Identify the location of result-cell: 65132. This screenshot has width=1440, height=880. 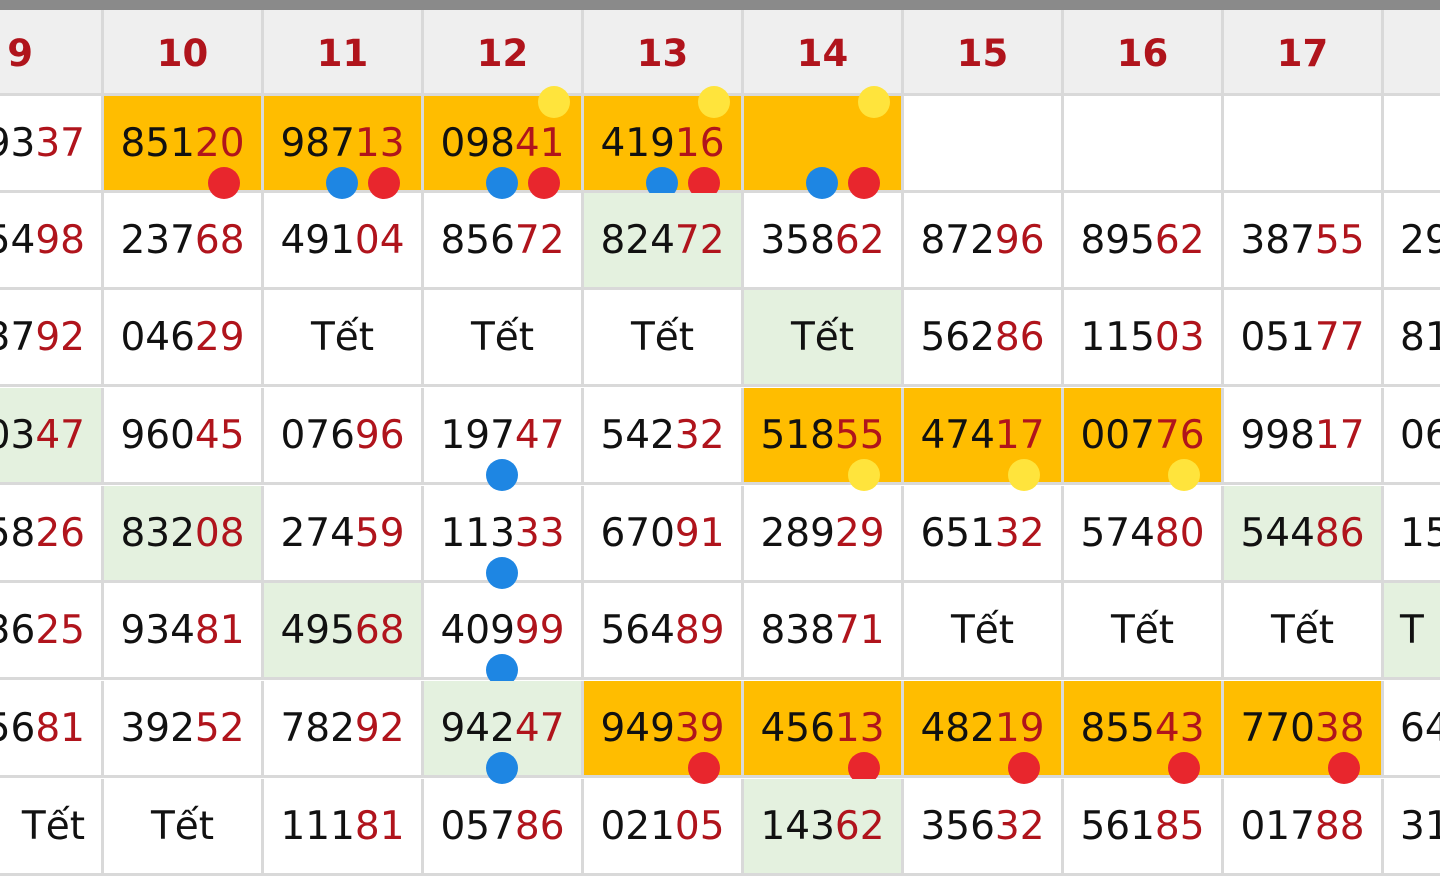
(984, 534).